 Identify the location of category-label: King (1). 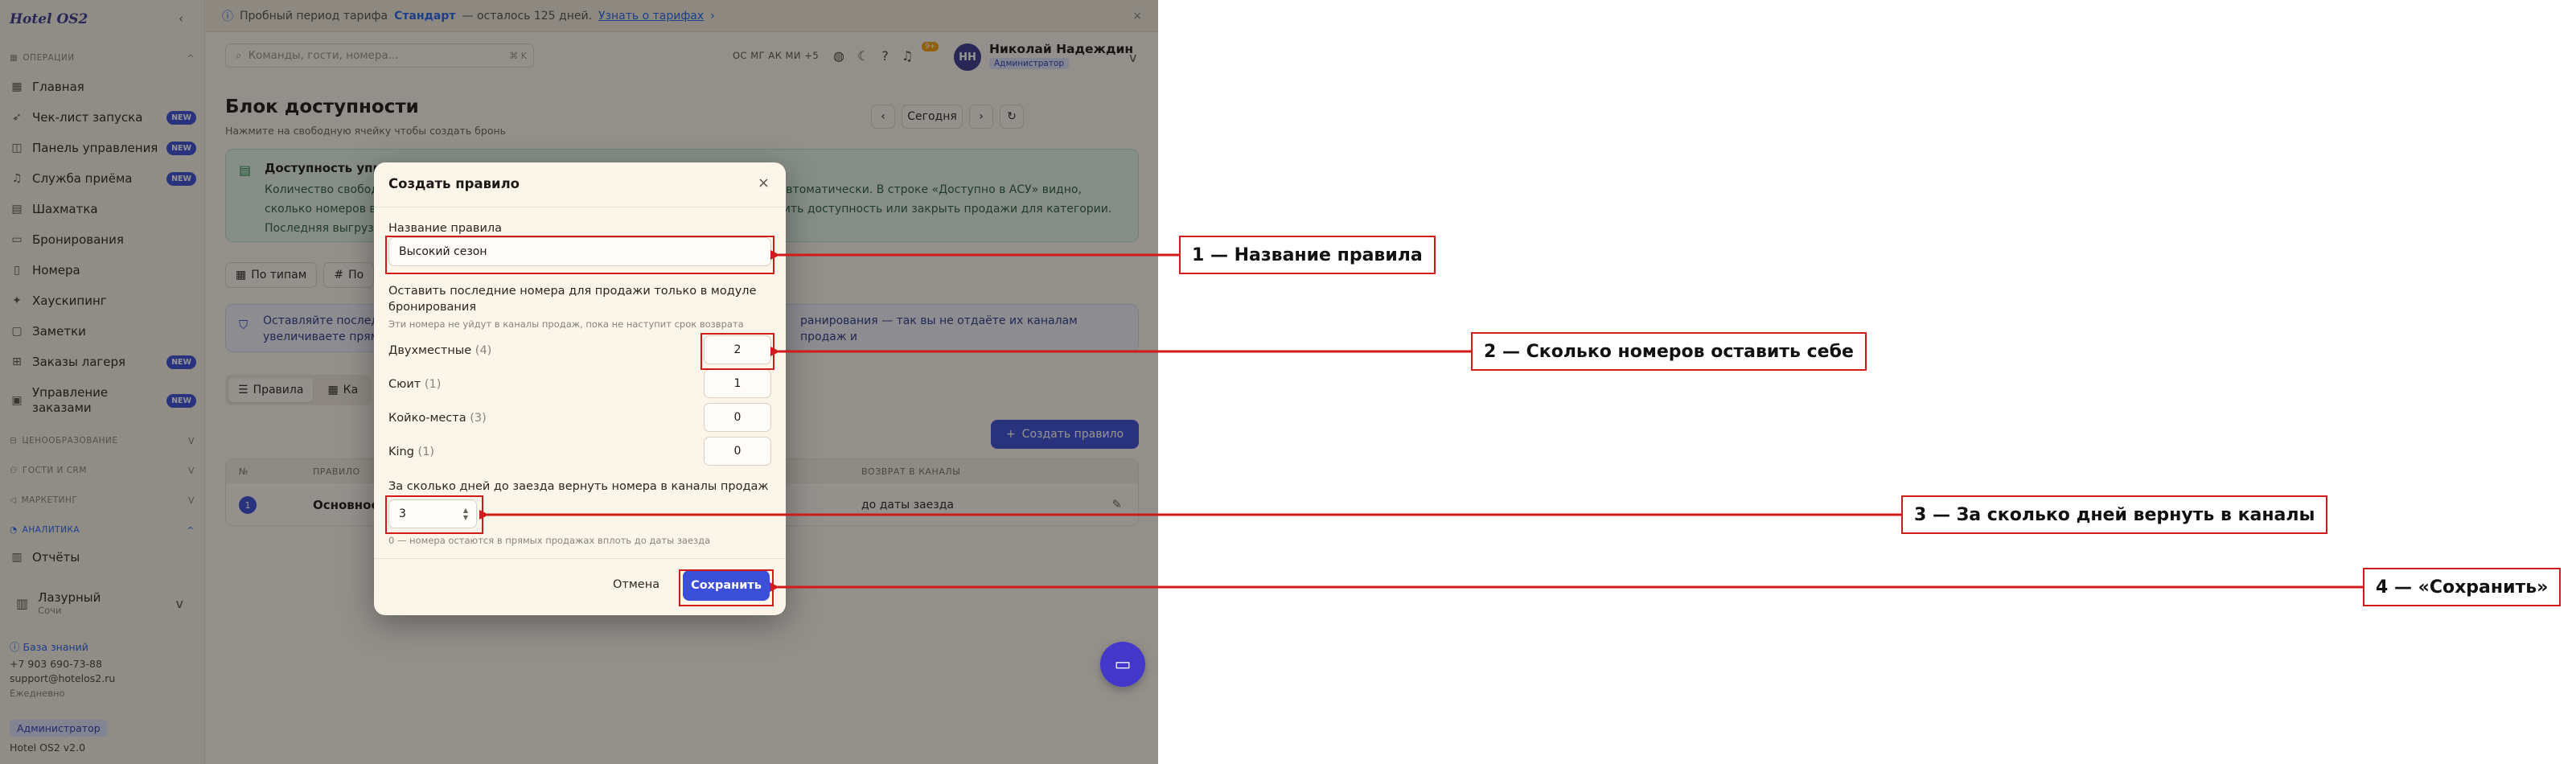
(411, 452).